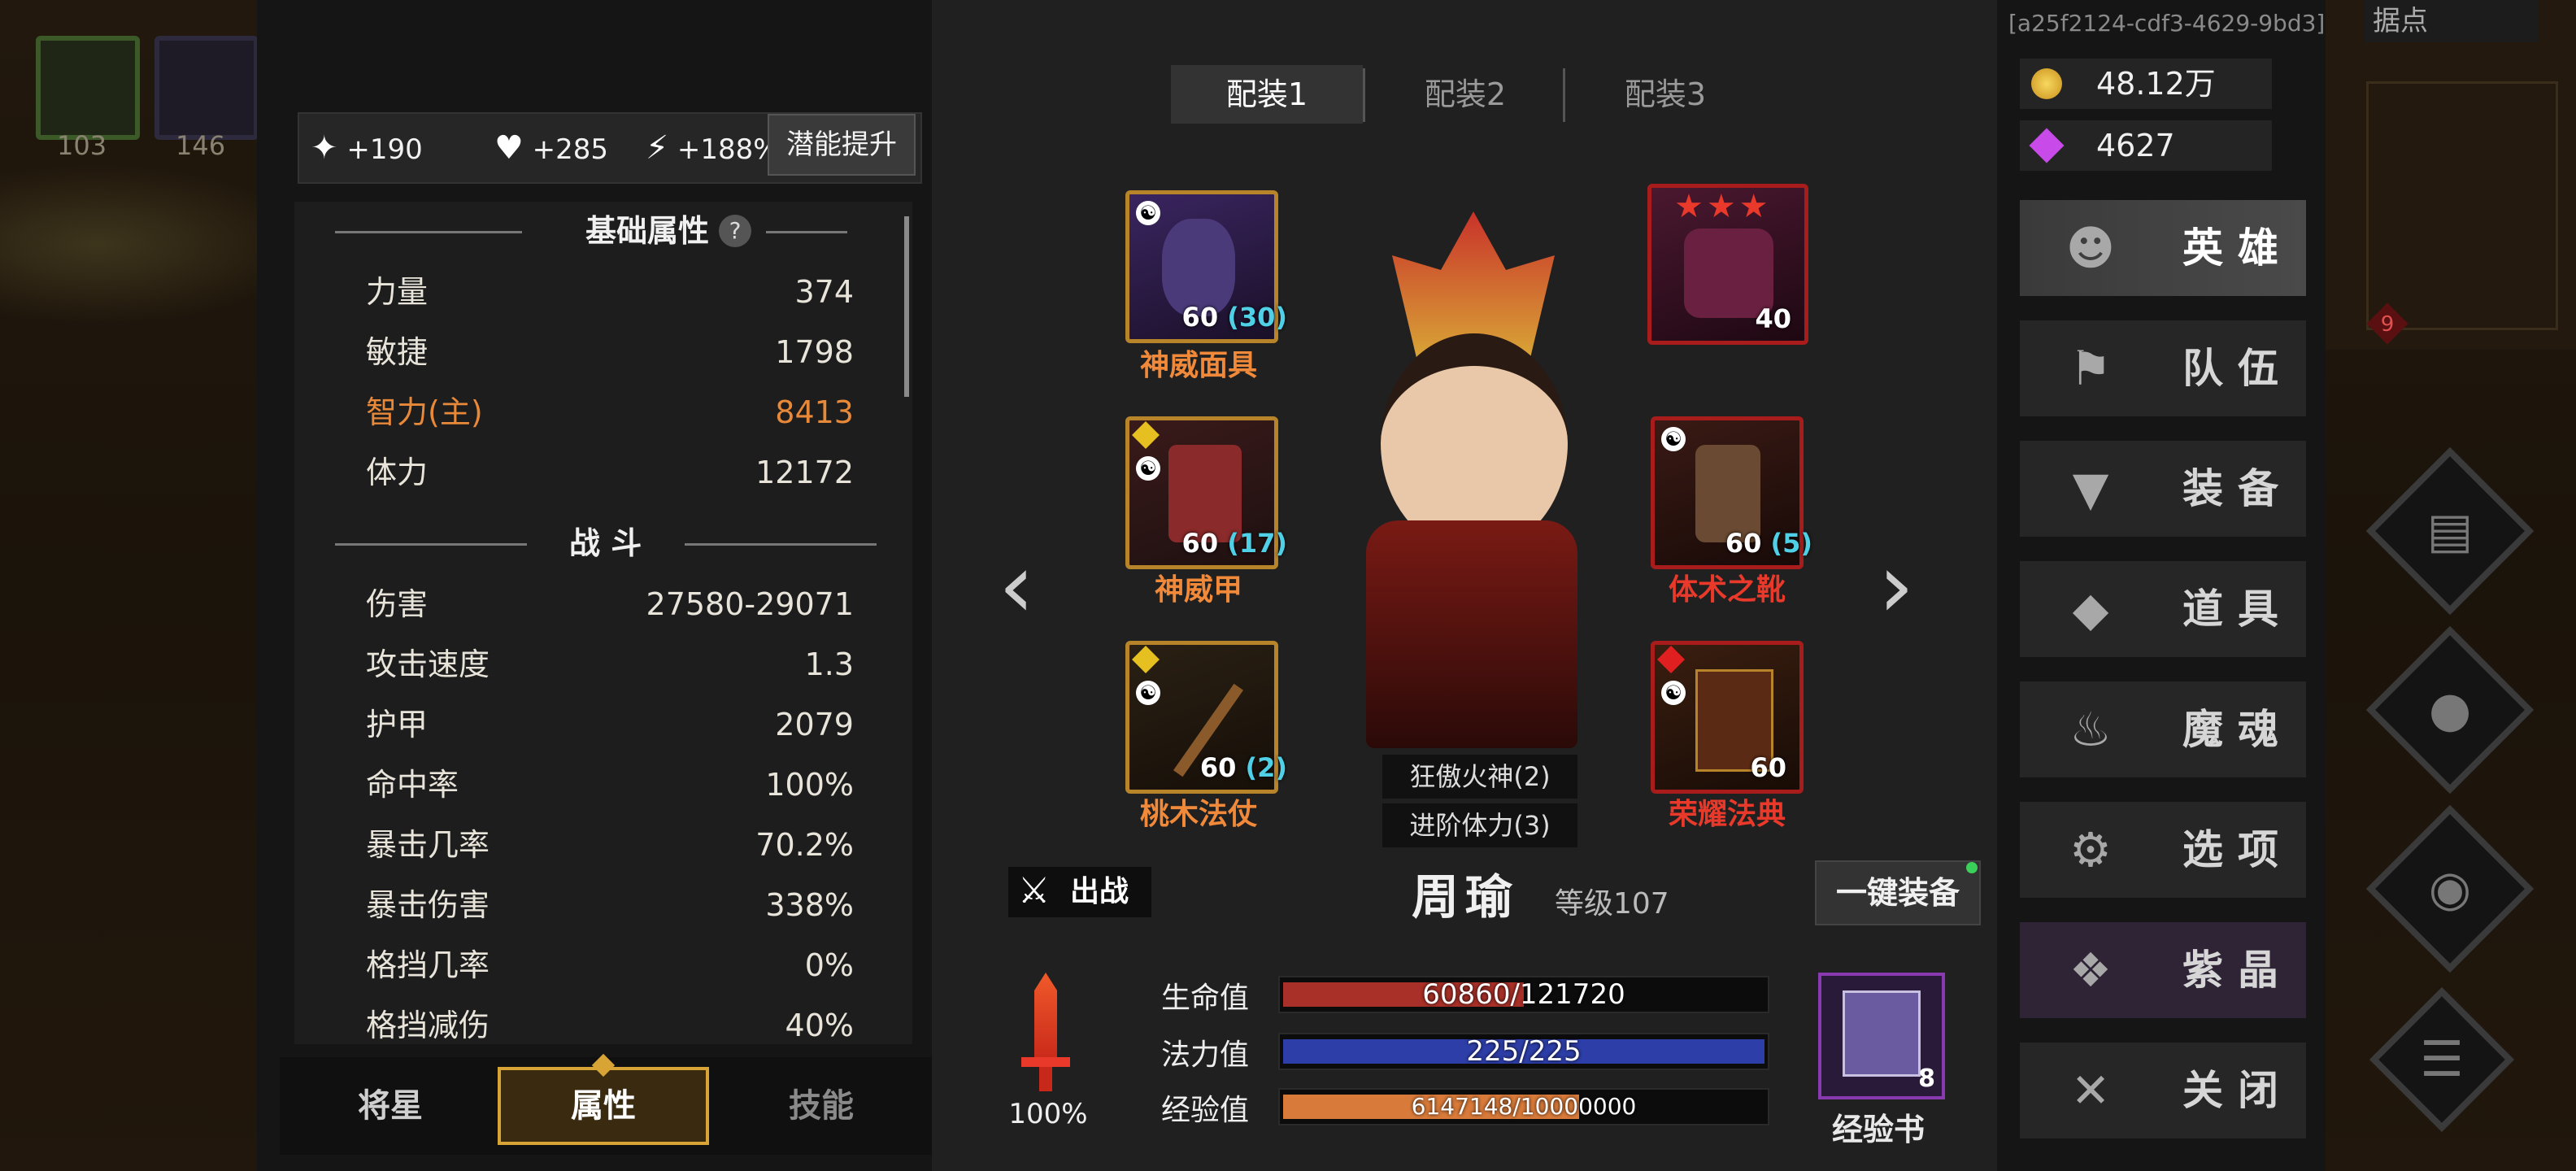 This screenshot has width=2576, height=1171. Describe the element at coordinates (610, 352) in the screenshot. I see `stat-row: 敏捷 1798` at that location.